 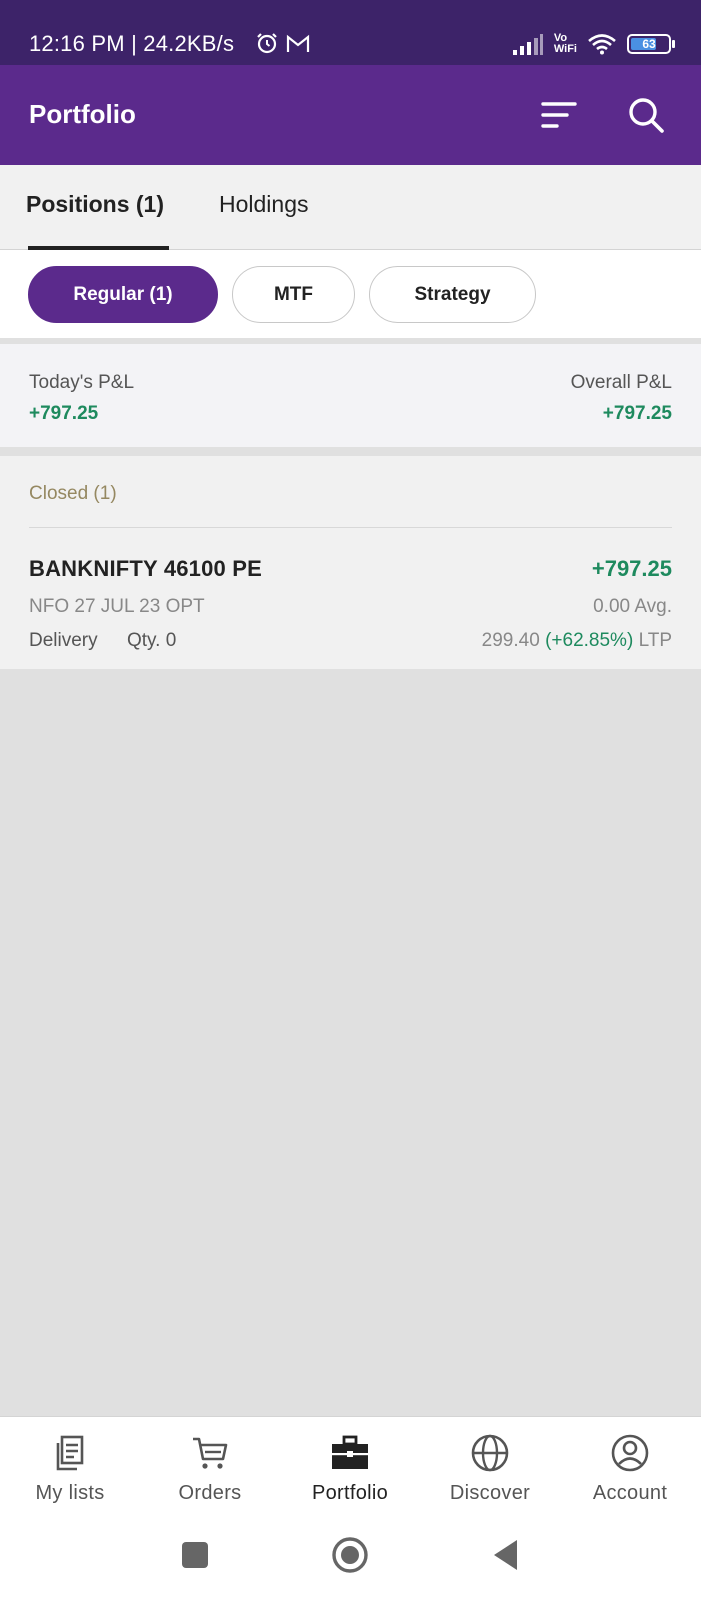 What do you see at coordinates (655, 640) in the screenshot?
I see `ltp-label: LTP` at bounding box center [655, 640].